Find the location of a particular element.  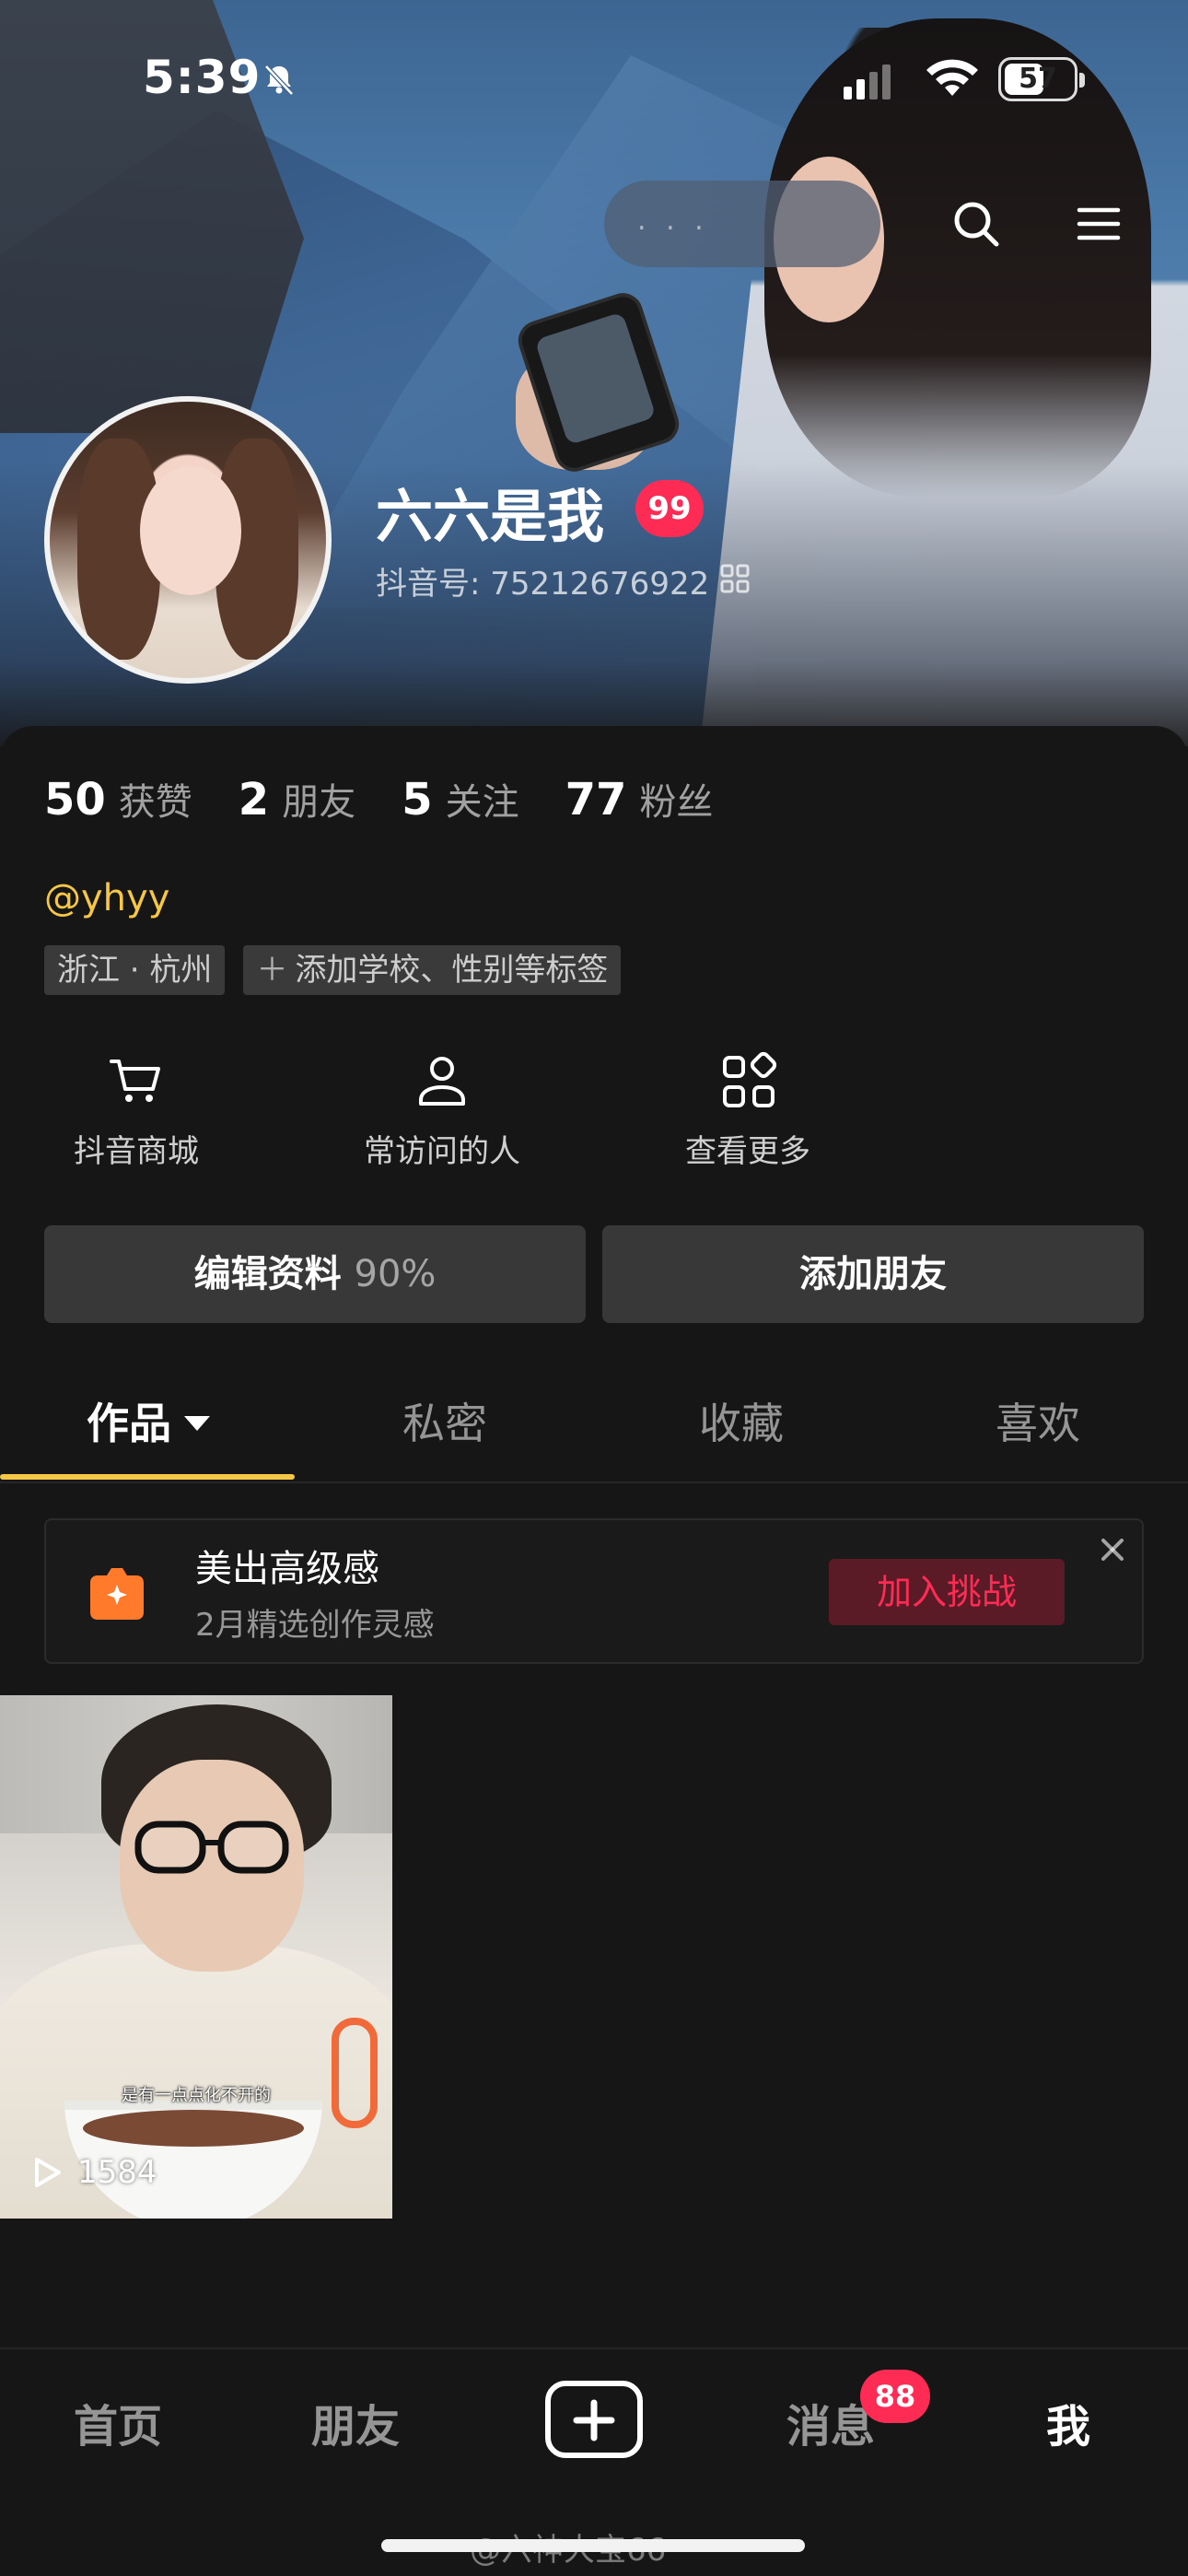

add-tag-button: ＋添加学校、性别等标签 is located at coordinates (432, 970).